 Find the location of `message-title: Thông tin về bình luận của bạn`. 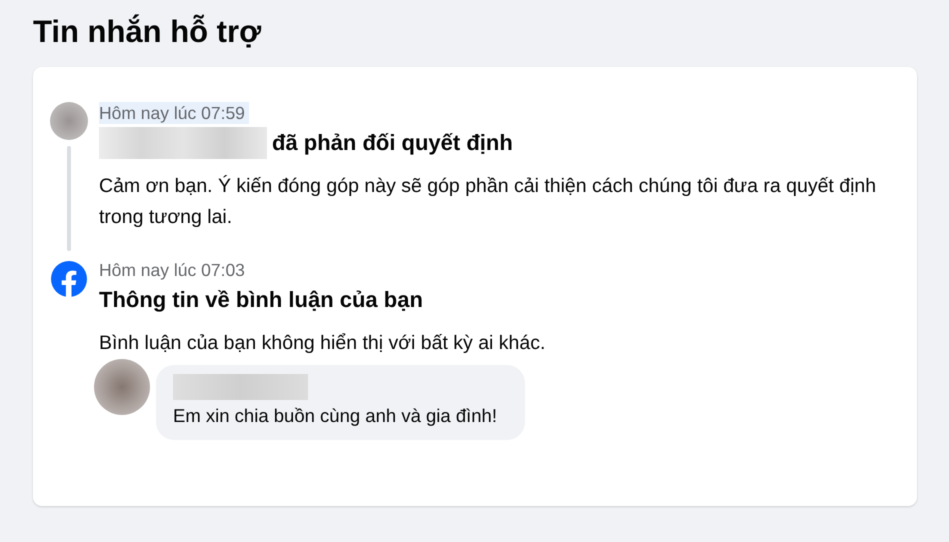

message-title: Thông tin về bình luận của bạn is located at coordinates (261, 300).